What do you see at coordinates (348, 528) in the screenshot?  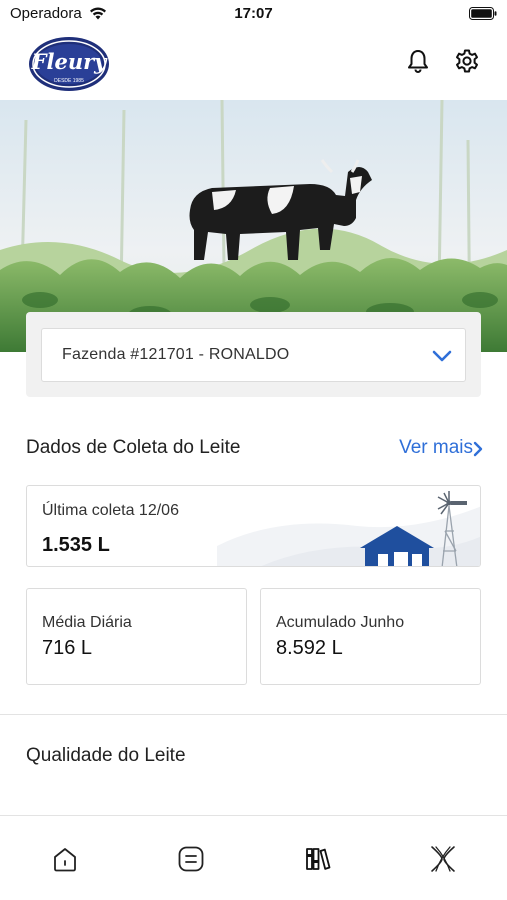 I see `barn-windmill-illustration` at bounding box center [348, 528].